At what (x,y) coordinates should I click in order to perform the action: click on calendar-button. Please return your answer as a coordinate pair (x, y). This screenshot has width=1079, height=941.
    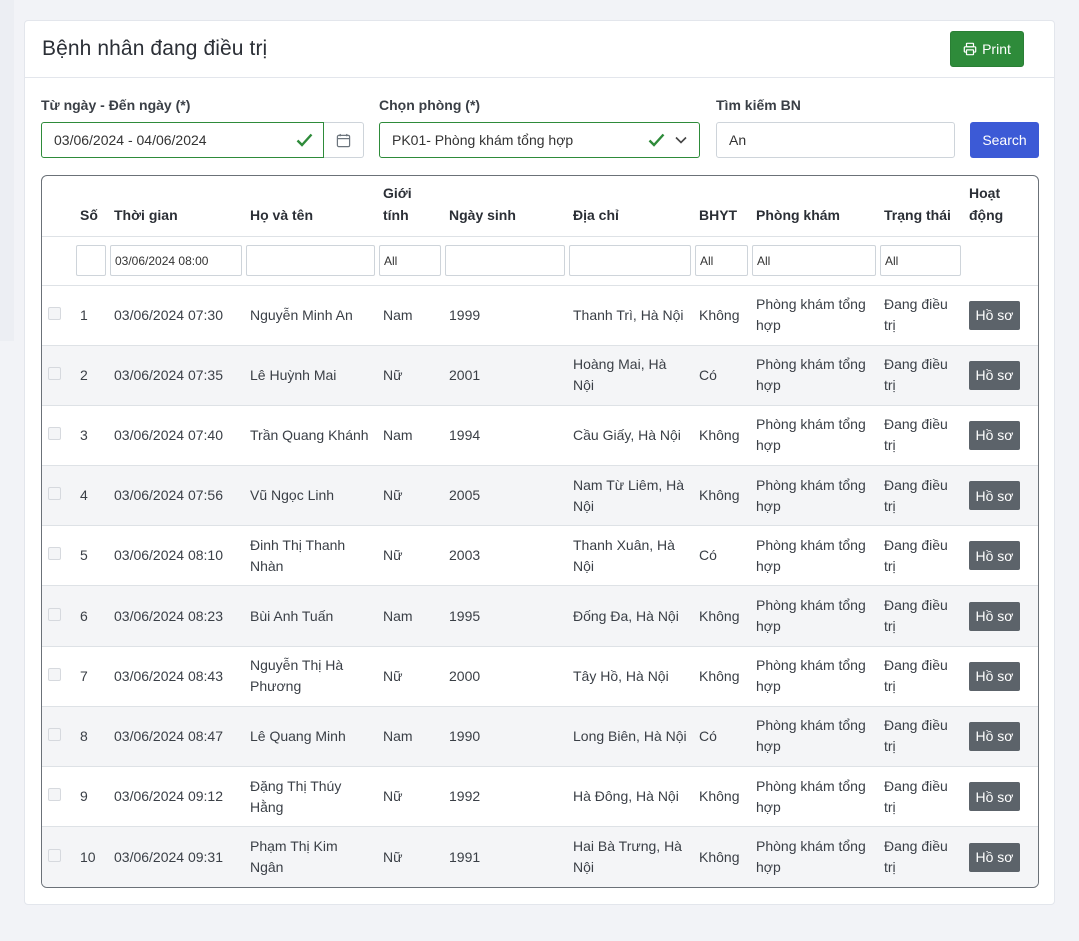
    Looking at the image, I should click on (344, 140).